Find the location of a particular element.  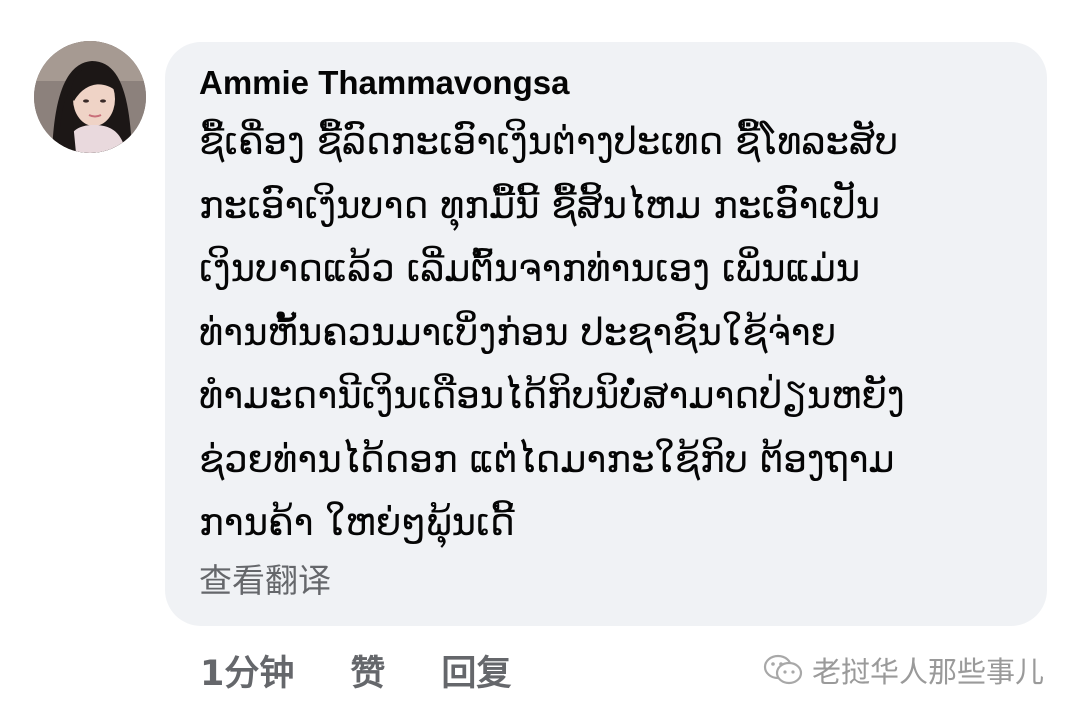

comment-text-line: ຊ່ວຍທ່ານໄດ້ດອກ ແຕ່ໄດມາກະໃຊ້ກິບ ຕ້ອງຖາມ is located at coordinates (547, 459).